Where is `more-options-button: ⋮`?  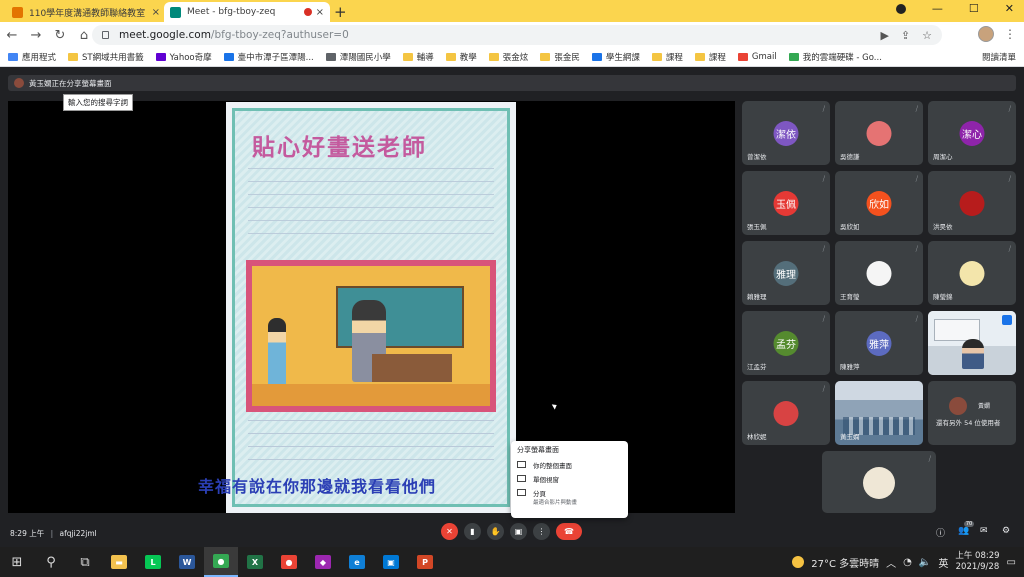 more-options-button: ⋮ is located at coordinates (541, 531).